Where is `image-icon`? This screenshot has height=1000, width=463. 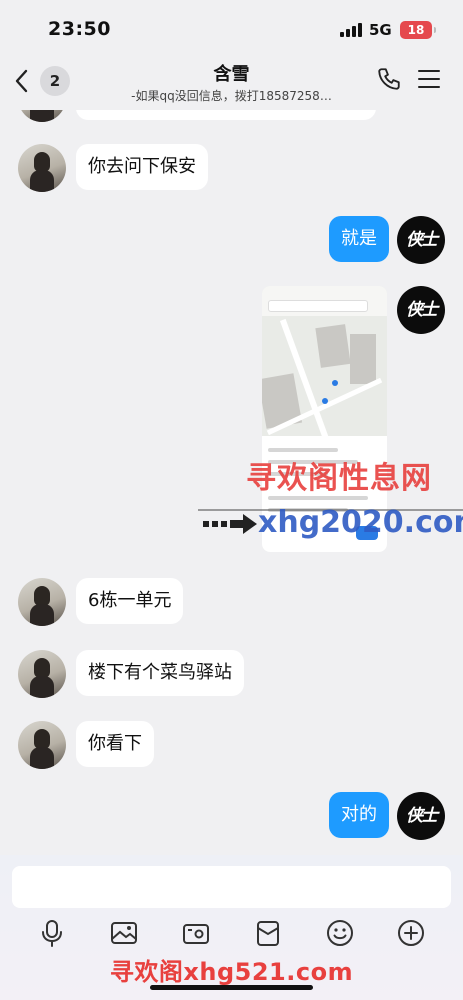 image-icon is located at coordinates (124, 933).